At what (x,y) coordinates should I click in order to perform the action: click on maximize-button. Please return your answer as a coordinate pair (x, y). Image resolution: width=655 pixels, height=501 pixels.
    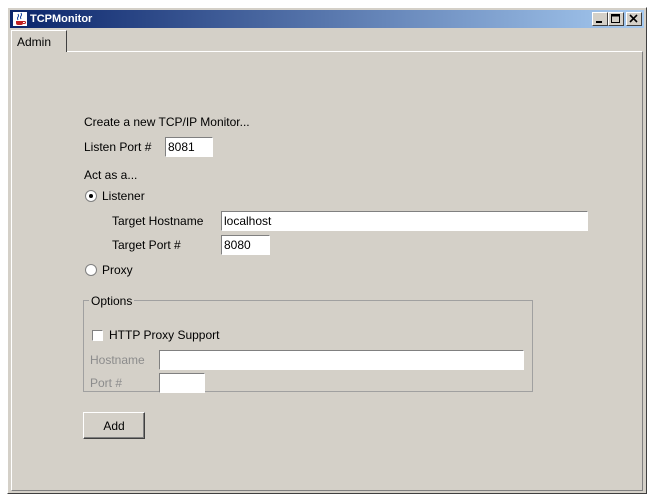
    Looking at the image, I should click on (616, 19).